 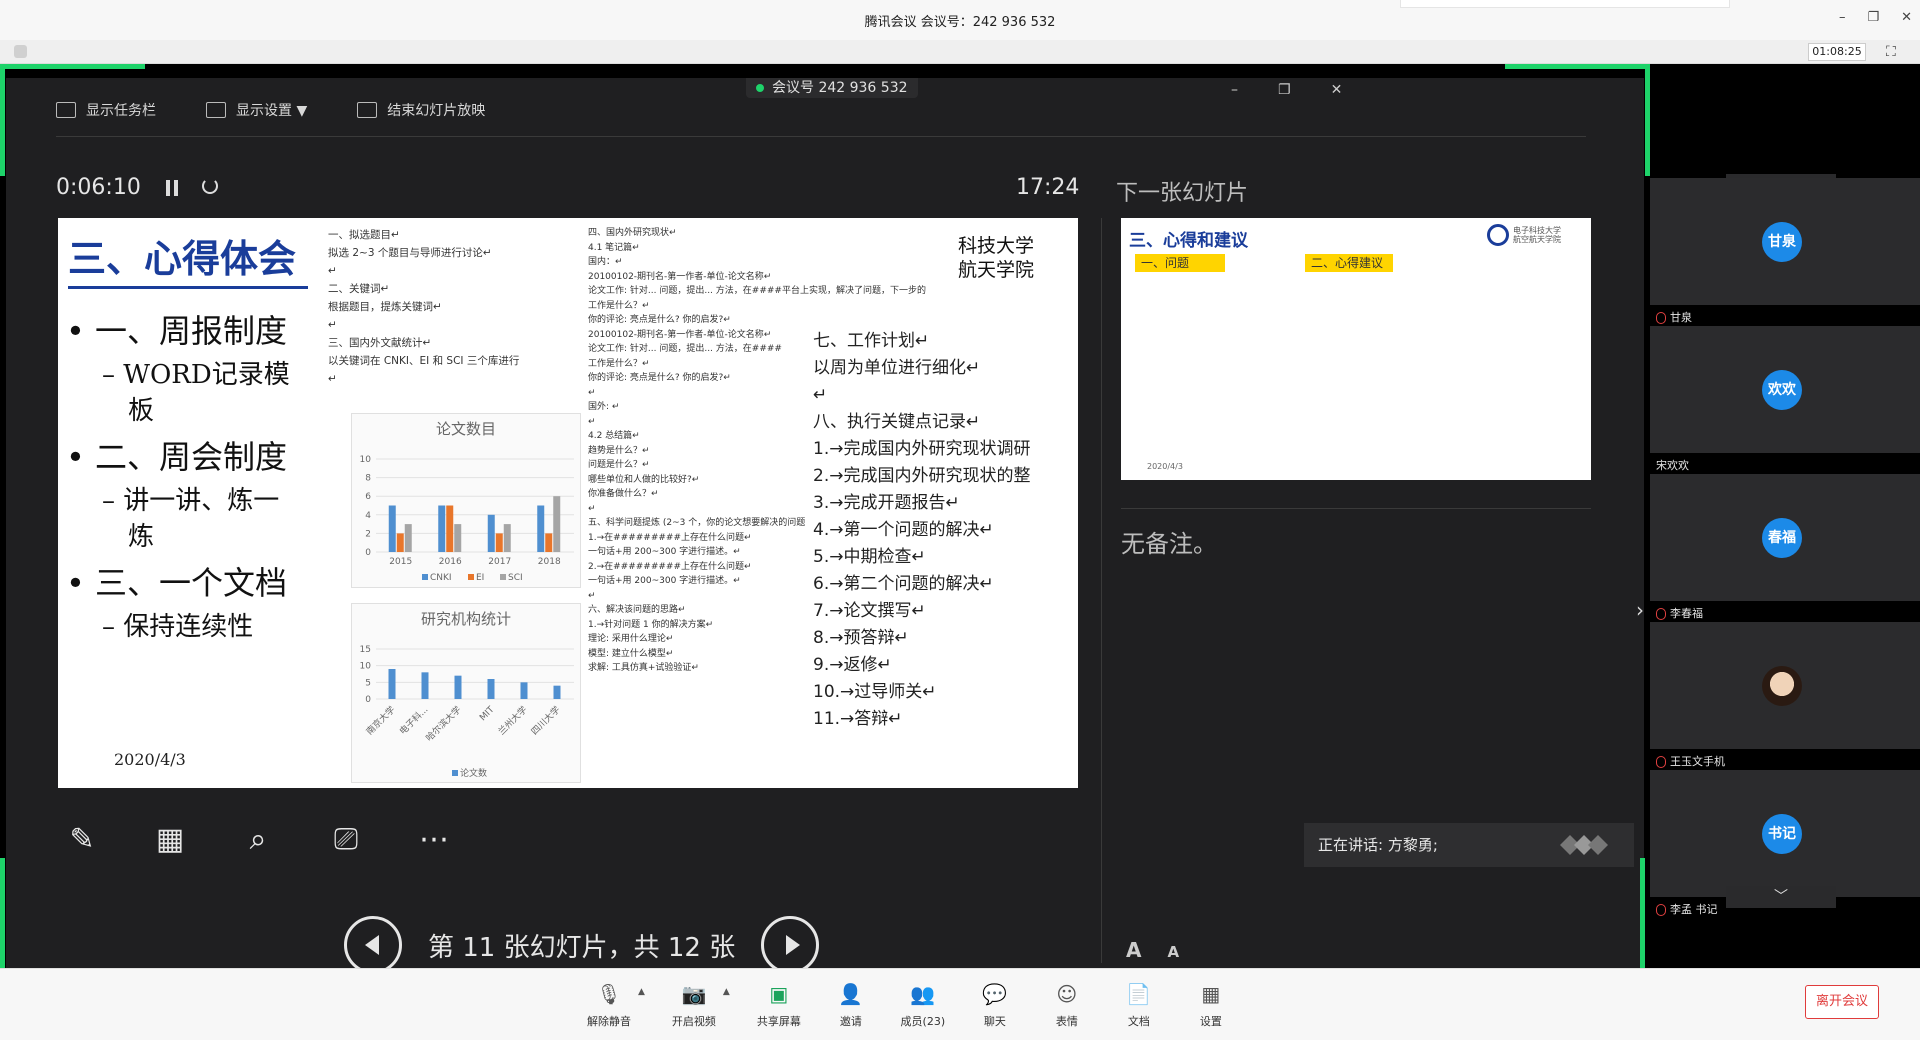 I want to click on speaking-indicator: 正在讲话: 方黎勇;, so click(x=1469, y=845).